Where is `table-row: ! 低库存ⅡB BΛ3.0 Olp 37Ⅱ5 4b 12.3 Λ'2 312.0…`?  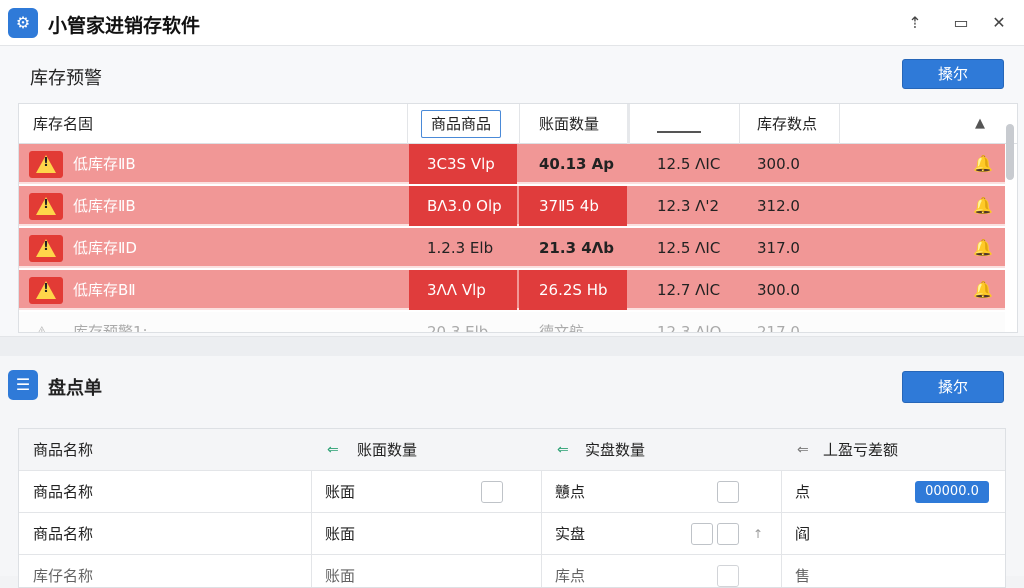
table-row: ! 低库存ⅡB BΛ3.0 Olp 37Ⅱ5 4b 12.3 Λ'2 312.0… is located at coordinates (512, 206).